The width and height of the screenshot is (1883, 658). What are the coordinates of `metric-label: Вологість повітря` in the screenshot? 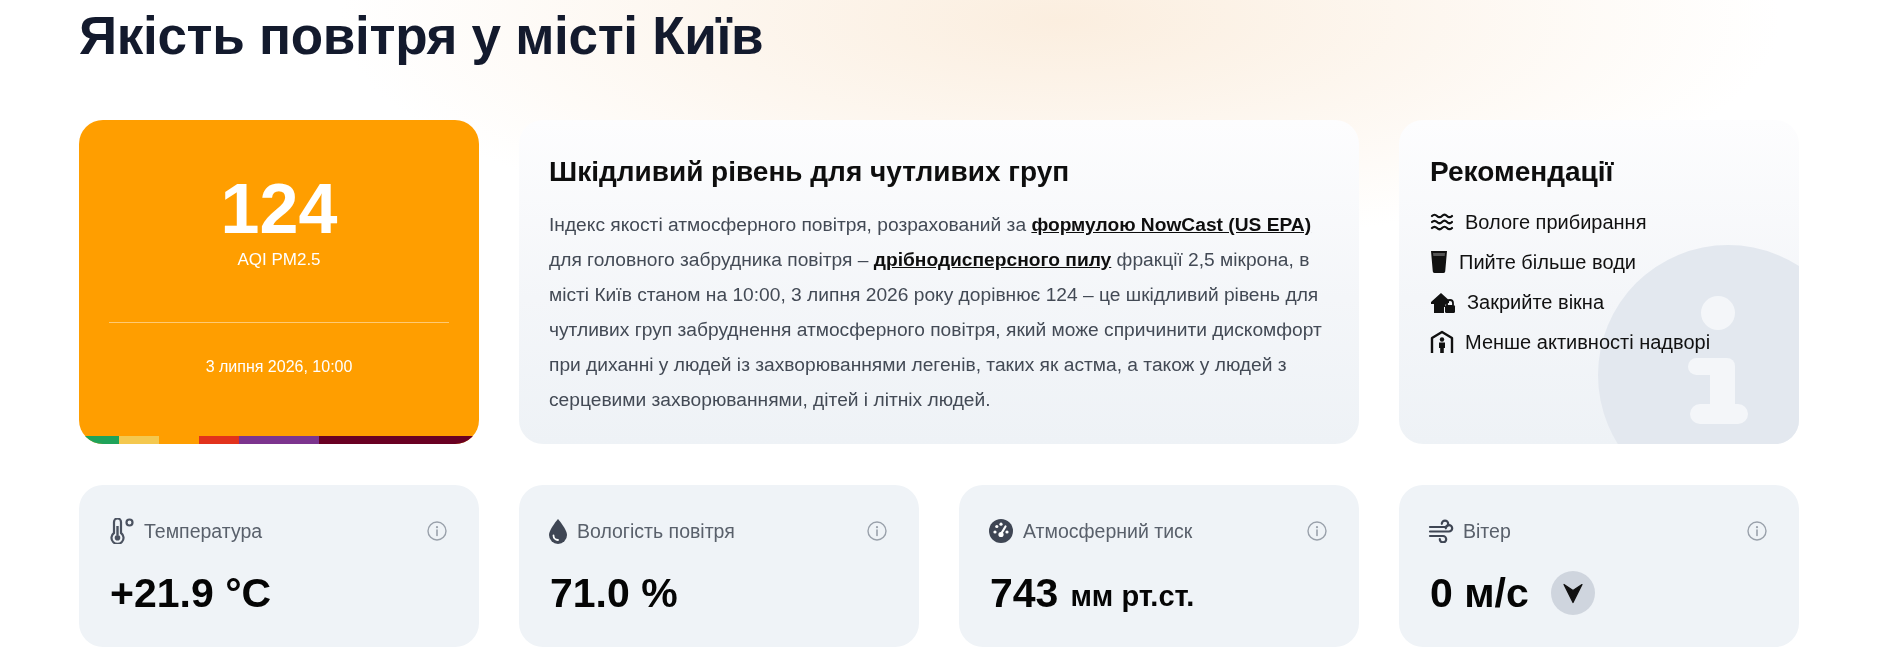 It's located at (656, 531).